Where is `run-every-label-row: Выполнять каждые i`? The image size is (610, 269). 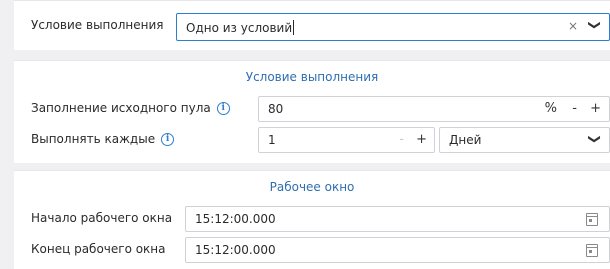 run-every-label-row: Выполнять каждые i is located at coordinates (103, 139).